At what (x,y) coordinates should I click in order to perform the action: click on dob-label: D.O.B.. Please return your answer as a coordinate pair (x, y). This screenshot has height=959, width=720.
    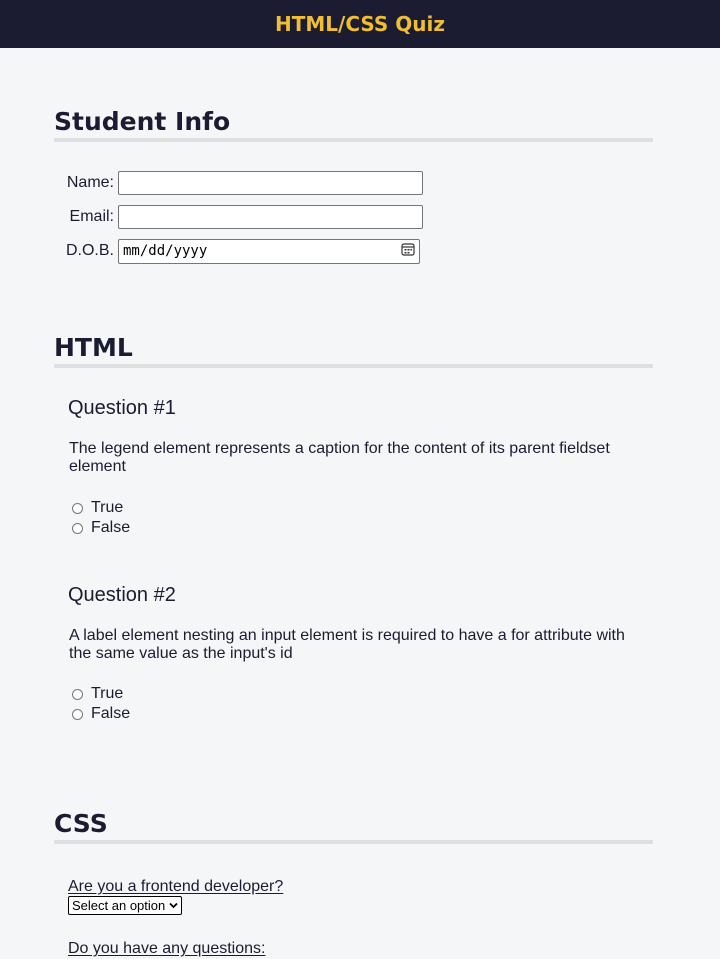
    Looking at the image, I should click on (89, 250).